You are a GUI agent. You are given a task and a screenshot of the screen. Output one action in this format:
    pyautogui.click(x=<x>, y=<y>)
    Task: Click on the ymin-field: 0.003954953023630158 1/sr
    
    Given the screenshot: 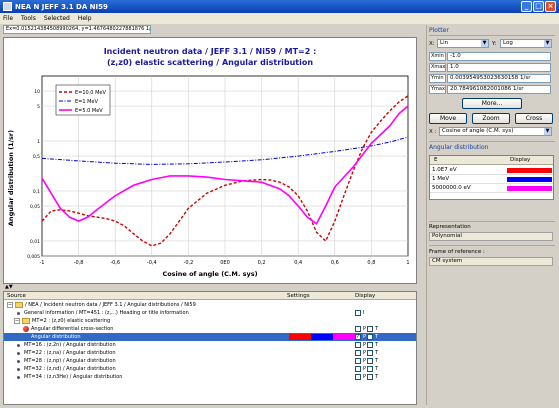 What is the action you would take?
    pyautogui.click(x=499, y=78)
    